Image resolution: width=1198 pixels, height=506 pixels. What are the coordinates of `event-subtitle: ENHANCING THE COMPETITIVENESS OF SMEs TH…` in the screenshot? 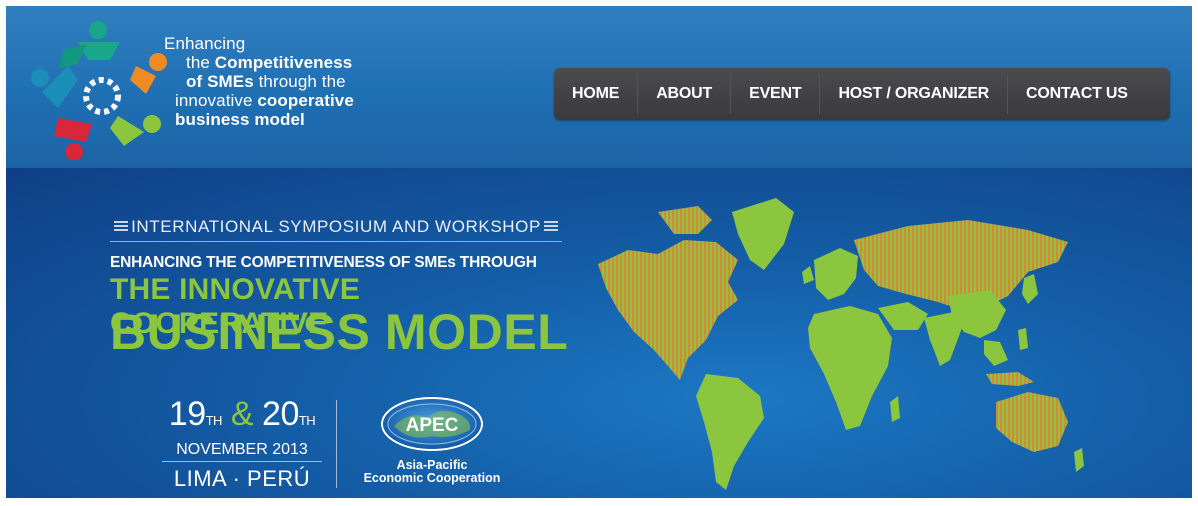 It's located at (323, 262).